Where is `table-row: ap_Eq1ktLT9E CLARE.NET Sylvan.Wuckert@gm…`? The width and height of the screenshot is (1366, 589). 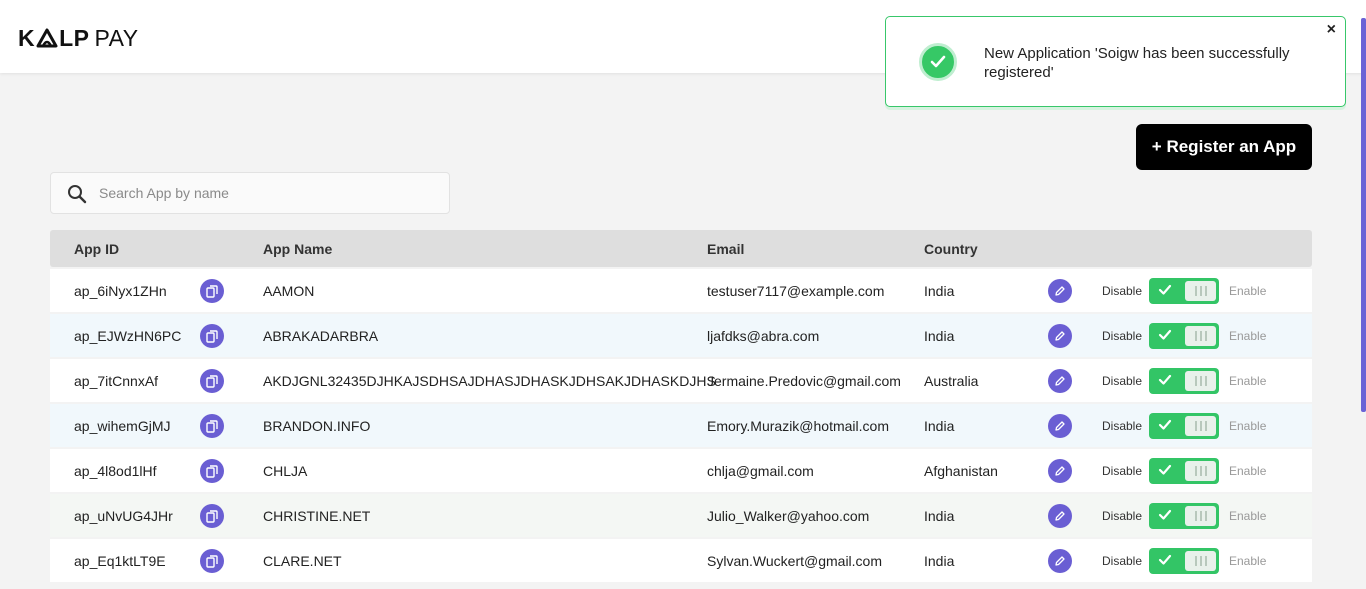
table-row: ap_Eq1ktLT9E CLARE.NET Sylvan.Wuckert@gm… is located at coordinates (681, 560).